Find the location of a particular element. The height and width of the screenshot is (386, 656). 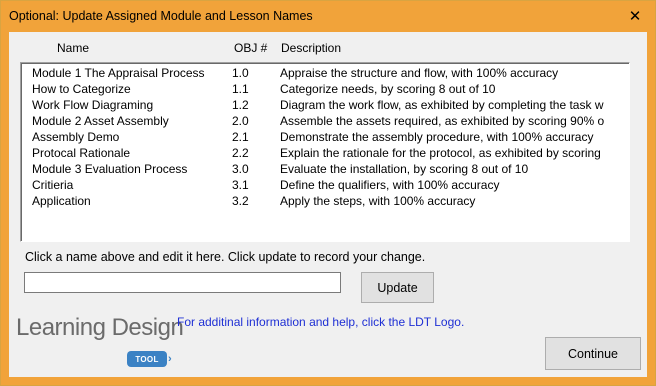

item-name: Module 2 Asset Assembly is located at coordinates (100, 121).